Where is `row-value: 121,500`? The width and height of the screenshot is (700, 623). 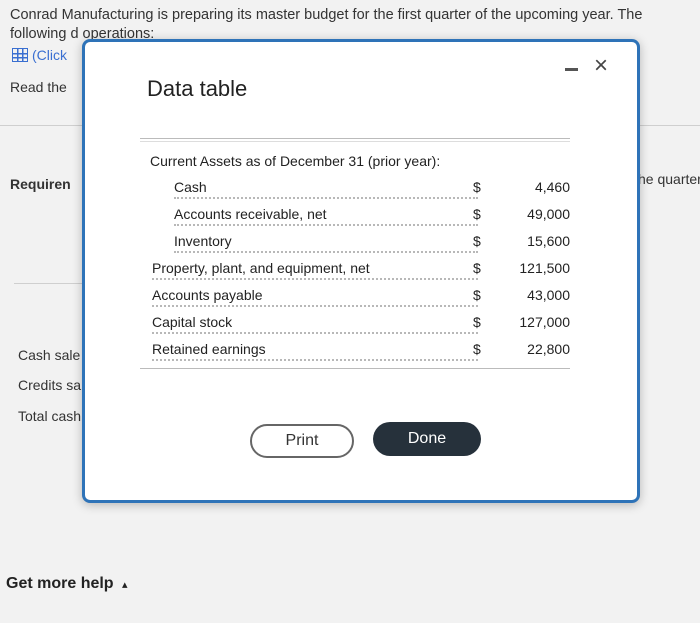
row-value: 121,500 is located at coordinates (544, 268).